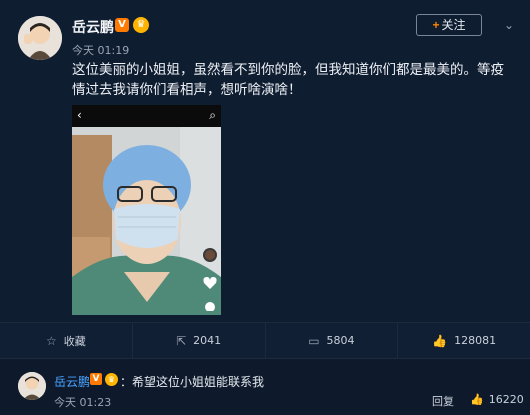  What do you see at coordinates (113, 50) in the screenshot?
I see `post-time-value: 01:19` at bounding box center [113, 50].